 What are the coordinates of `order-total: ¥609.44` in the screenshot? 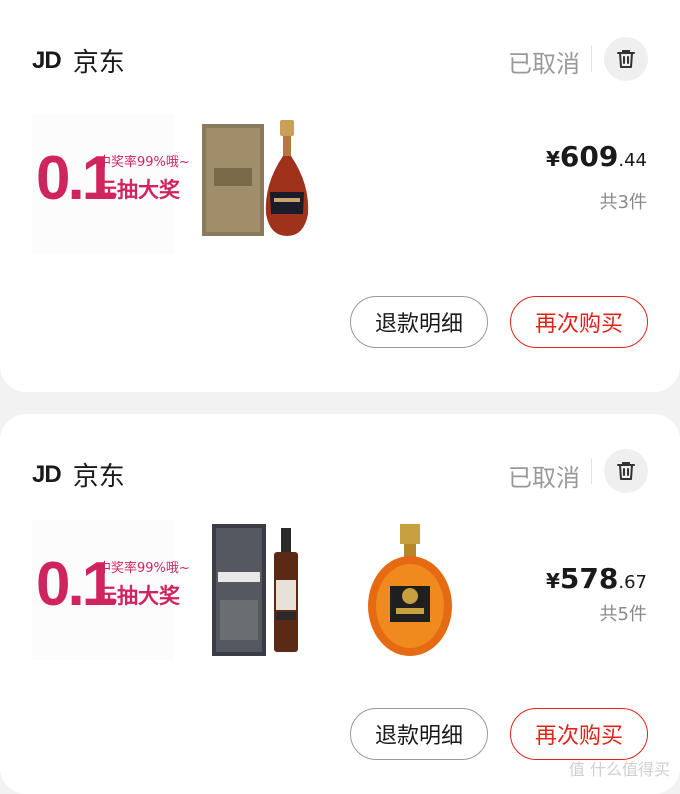 It's located at (596, 156).